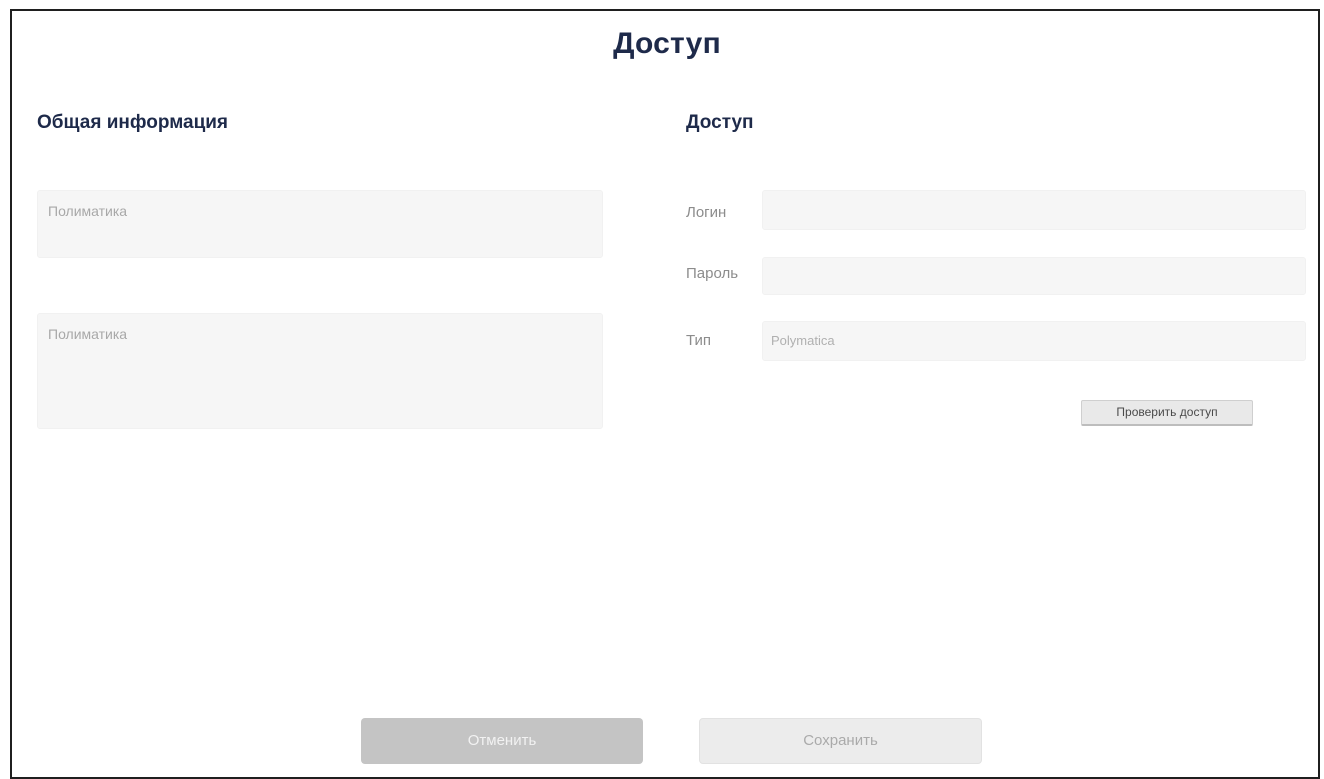 The height and width of the screenshot is (779, 1324). What do you see at coordinates (840, 741) in the screenshot?
I see `save-button: Сохранить` at bounding box center [840, 741].